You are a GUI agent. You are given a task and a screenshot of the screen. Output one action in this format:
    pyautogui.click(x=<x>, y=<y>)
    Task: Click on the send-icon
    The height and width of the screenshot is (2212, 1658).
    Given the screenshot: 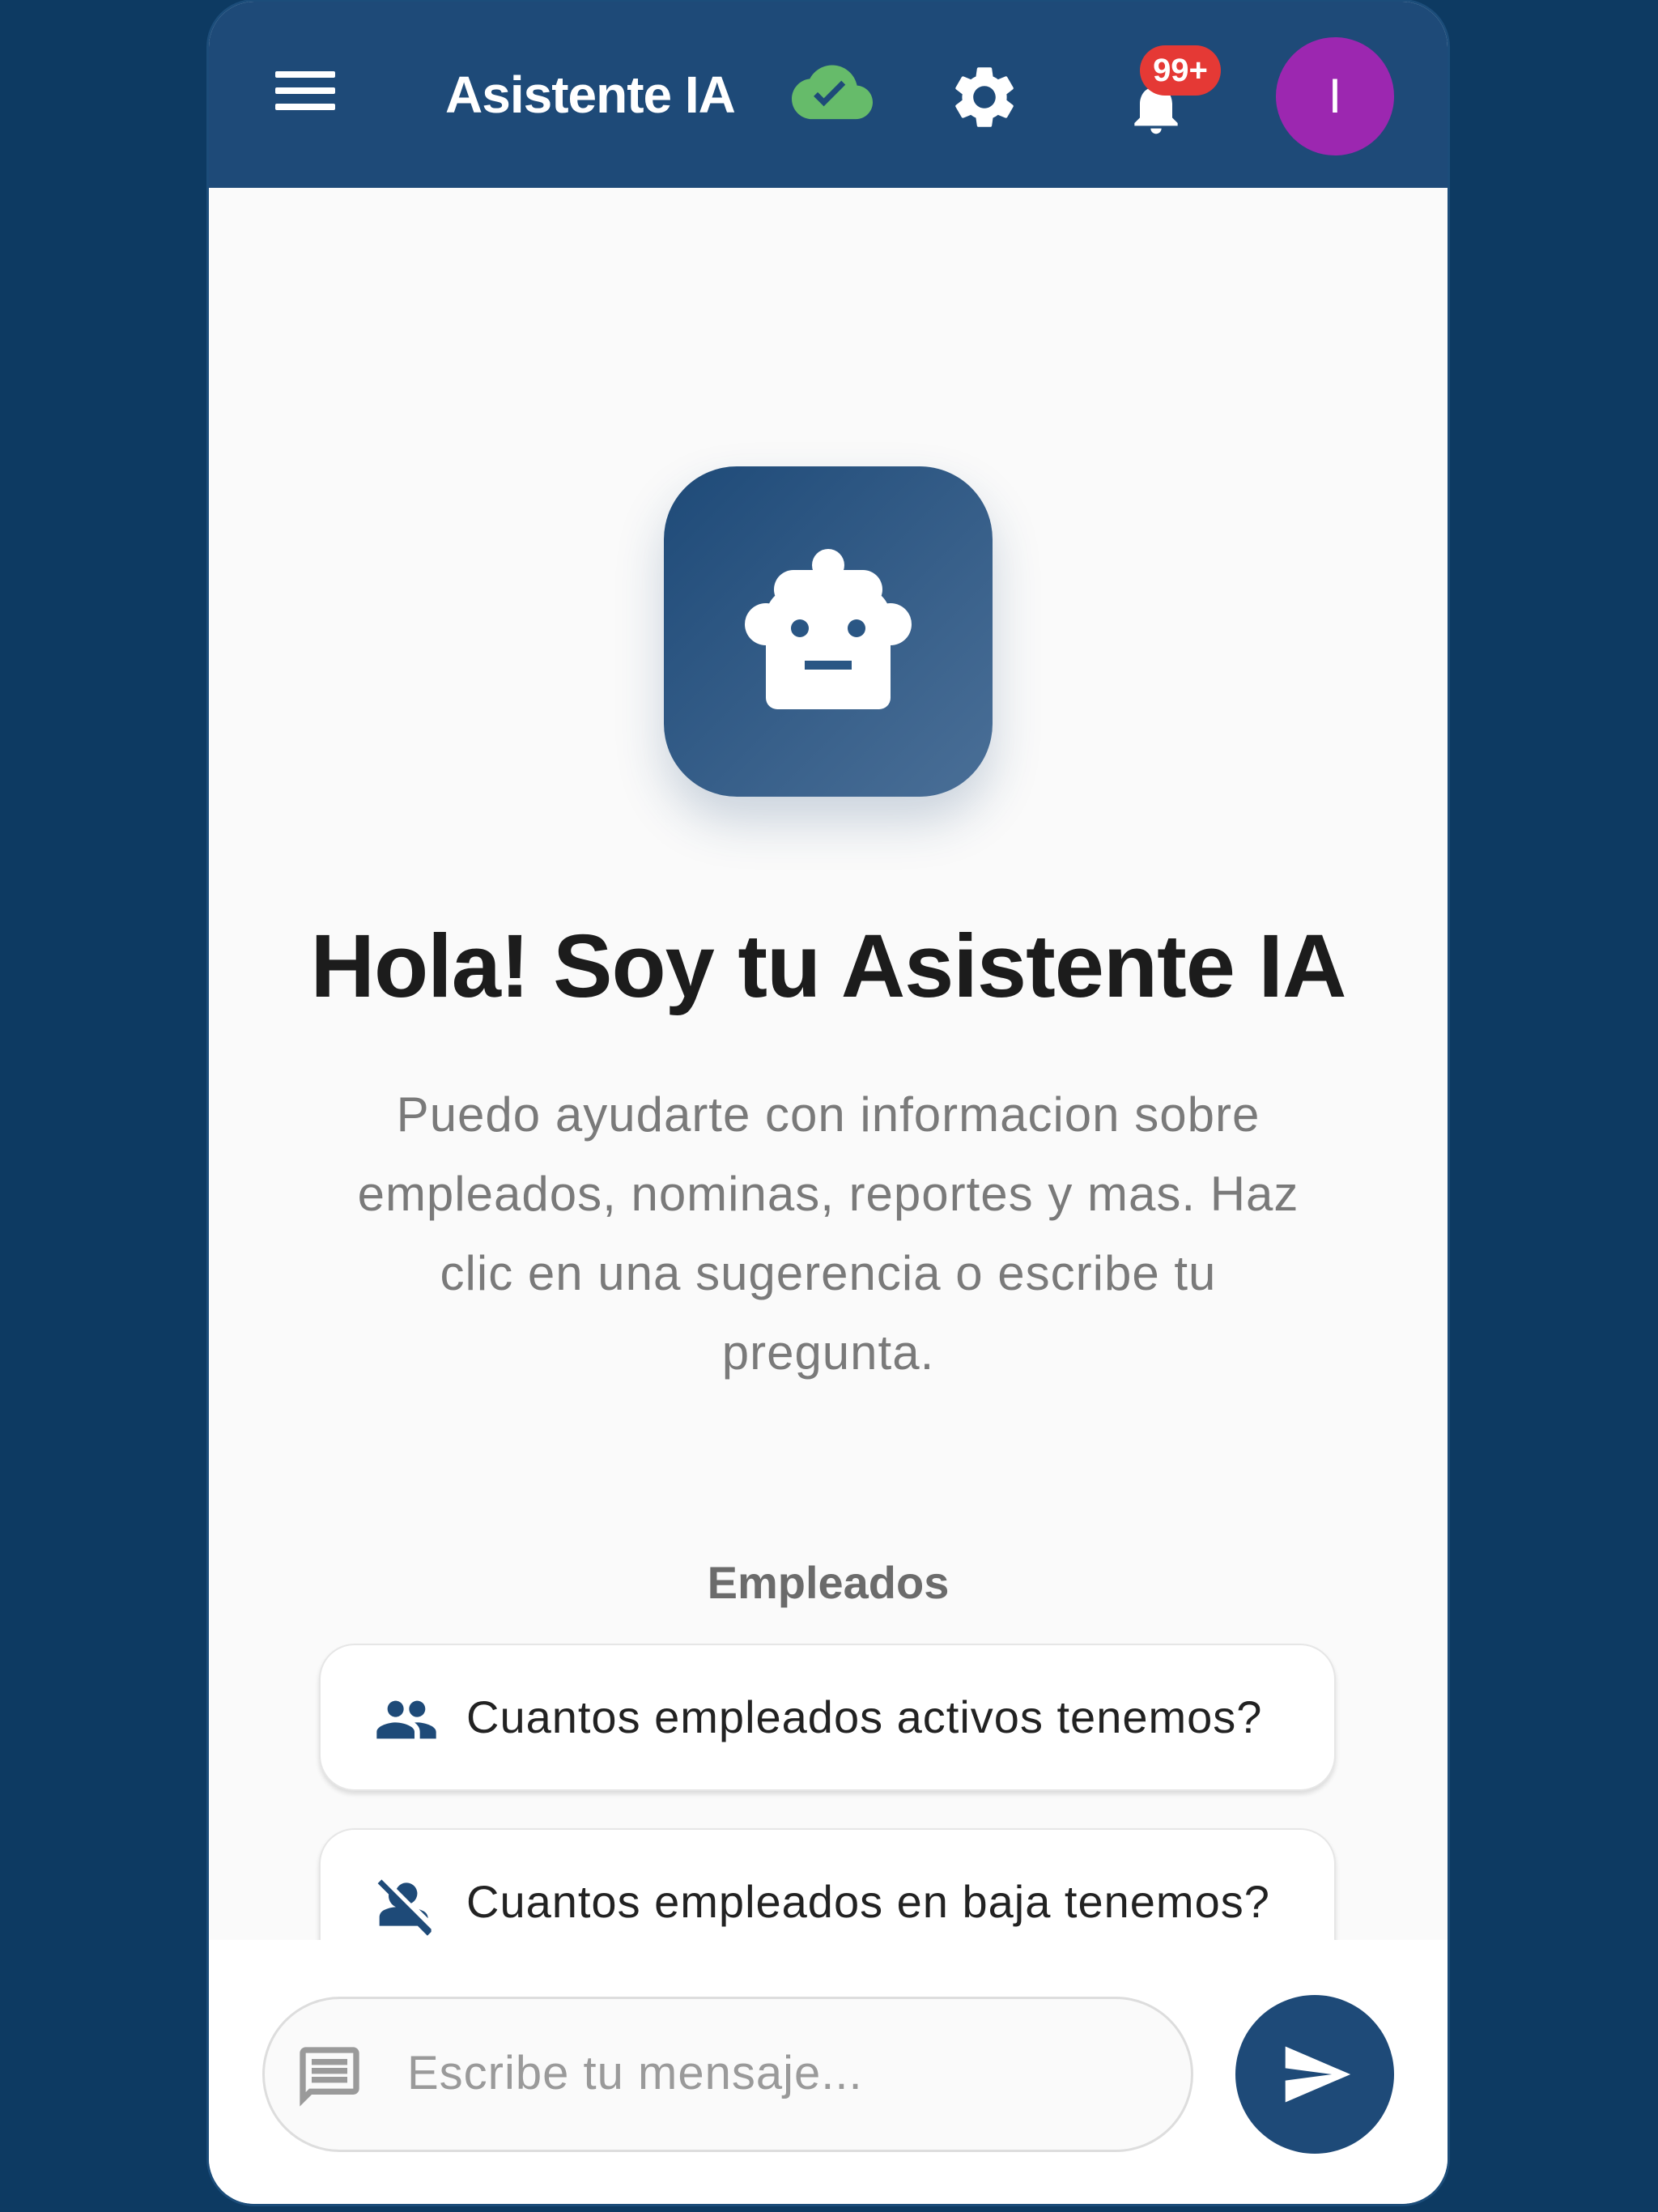 What is the action you would take?
    pyautogui.click(x=1318, y=2075)
    